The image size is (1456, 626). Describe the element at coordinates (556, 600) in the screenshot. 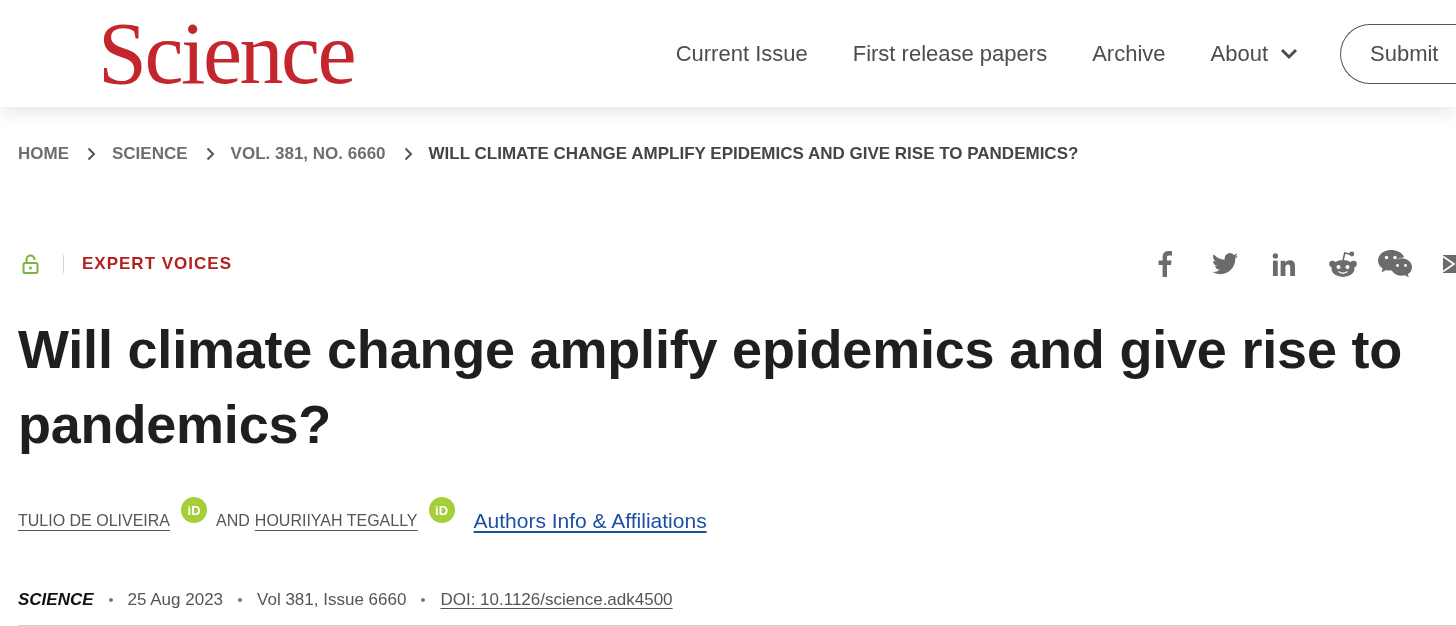

I see `doi-link: DOI: 10.1126/science.adk4500` at that location.